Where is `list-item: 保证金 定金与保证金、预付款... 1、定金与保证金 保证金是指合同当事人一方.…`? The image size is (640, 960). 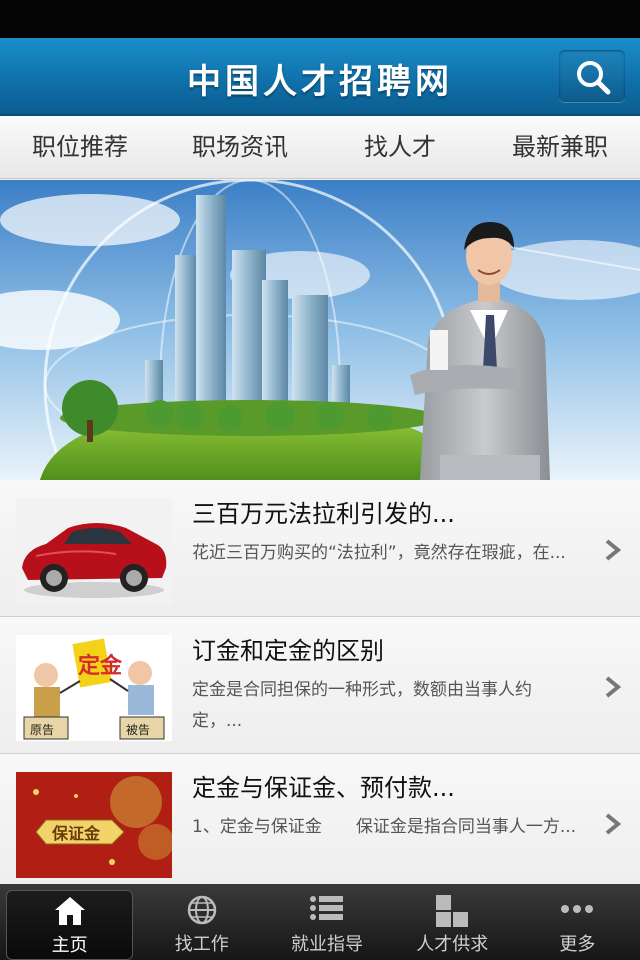 list-item: 保证金 定金与保证金、预付款... 1、定金与保证金 保证金是指合同当事人一方.… is located at coordinates (320, 822).